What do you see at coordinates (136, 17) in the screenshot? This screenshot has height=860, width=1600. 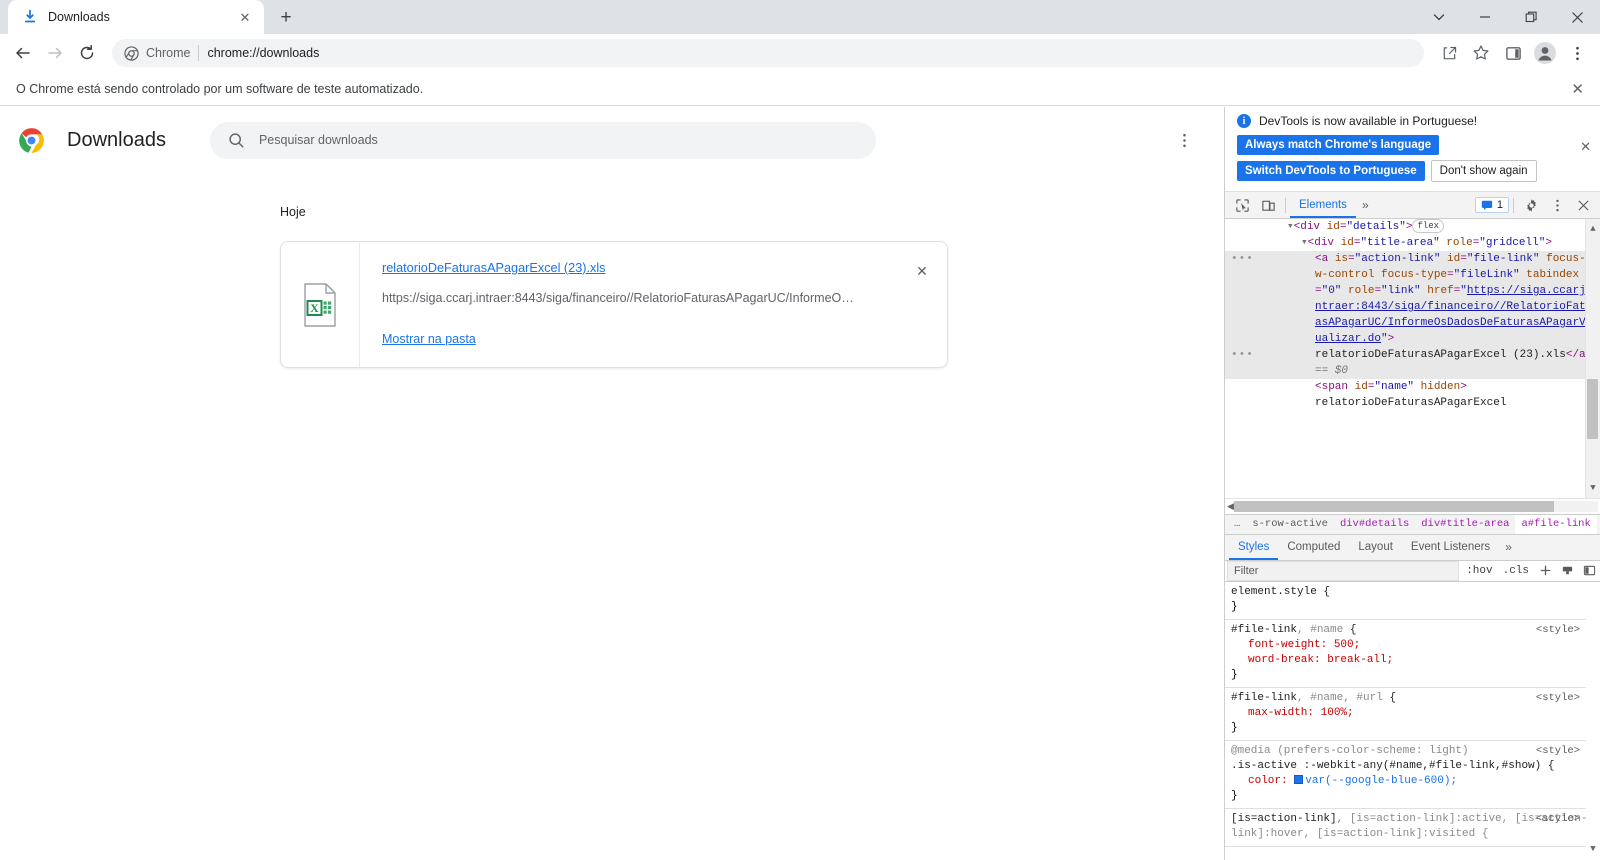 I see `browser-tab-downloads: Downloads ✕` at bounding box center [136, 17].